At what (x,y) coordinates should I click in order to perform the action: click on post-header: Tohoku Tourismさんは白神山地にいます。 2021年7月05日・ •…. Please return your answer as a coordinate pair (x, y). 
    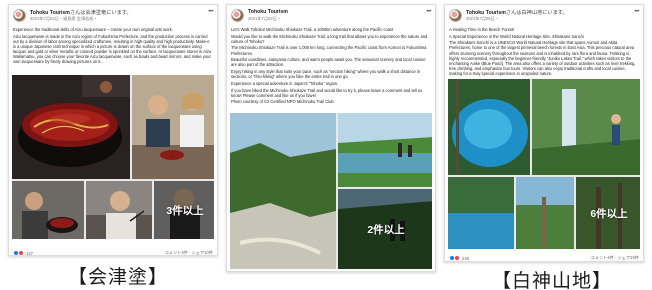
    Looking at the image, I should click on (544, 17).